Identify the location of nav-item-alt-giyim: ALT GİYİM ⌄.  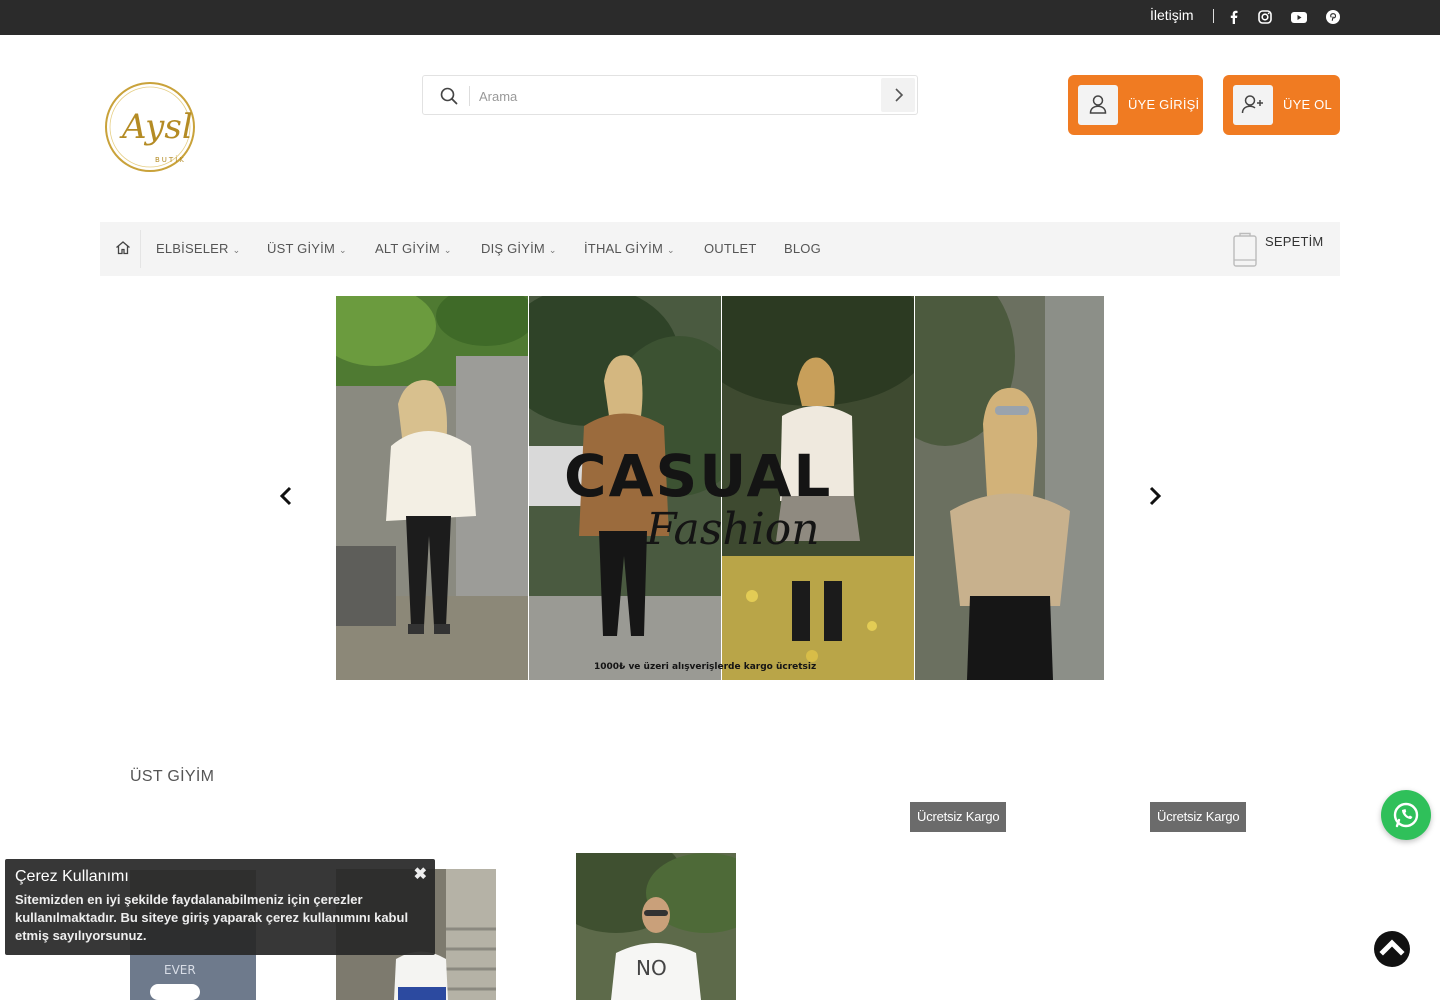
(413, 248).